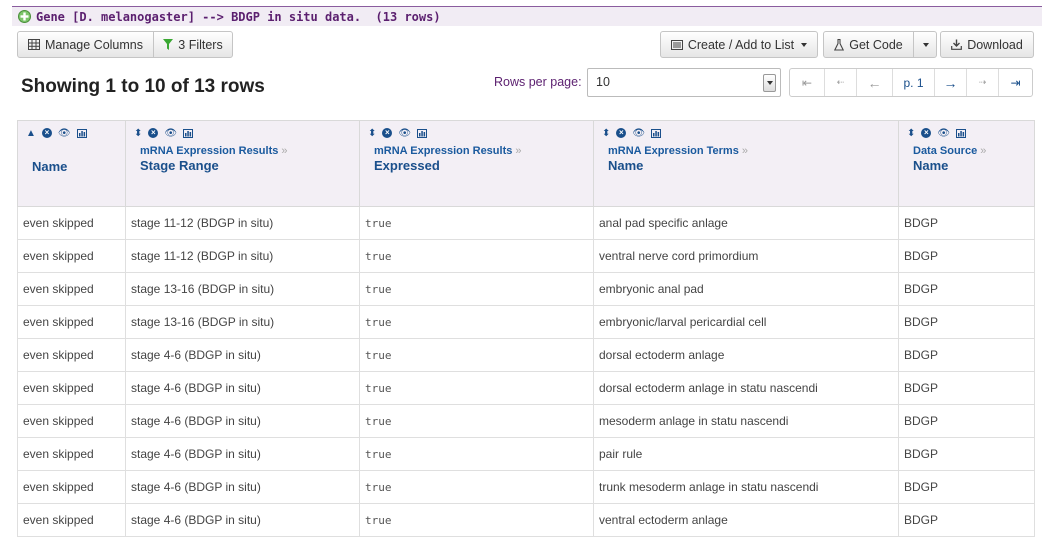 Image resolution: width=1051 pixels, height=544 pixels. What do you see at coordinates (746, 520) in the screenshot?
I see `table-cell: ventral ectoderm anlage` at bounding box center [746, 520].